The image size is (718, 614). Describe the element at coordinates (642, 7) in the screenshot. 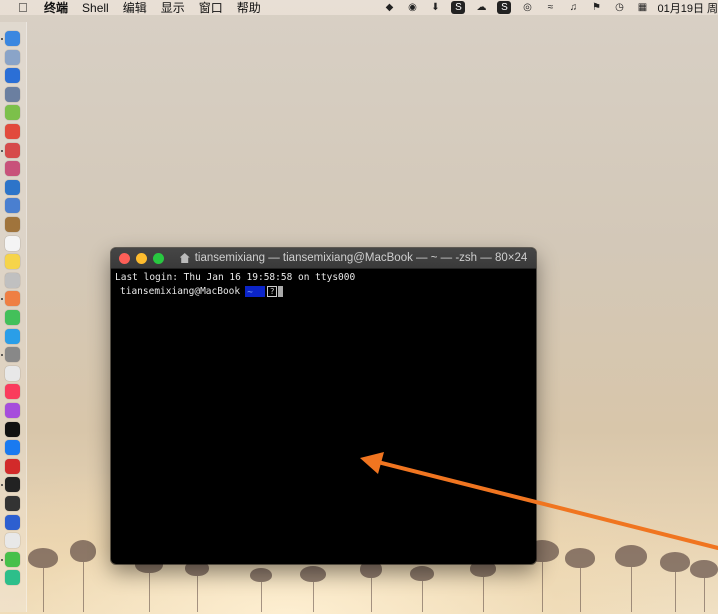

I see `calendar-icon: ▦` at that location.